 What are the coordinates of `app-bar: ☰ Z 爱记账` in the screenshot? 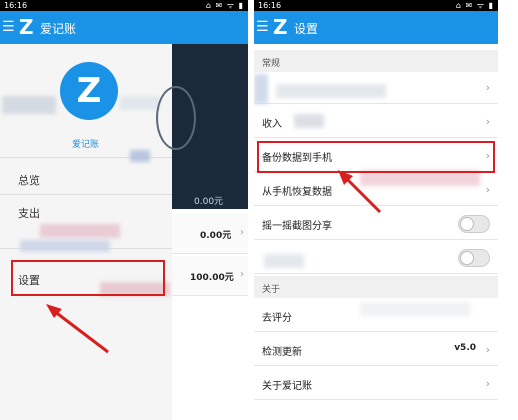 It's located at (124, 27).